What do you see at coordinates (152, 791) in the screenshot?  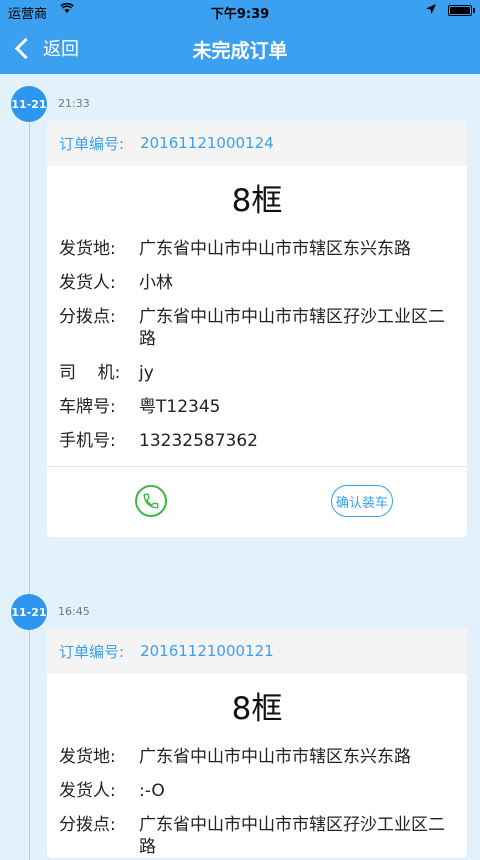 I see `field-value: :-O` at bounding box center [152, 791].